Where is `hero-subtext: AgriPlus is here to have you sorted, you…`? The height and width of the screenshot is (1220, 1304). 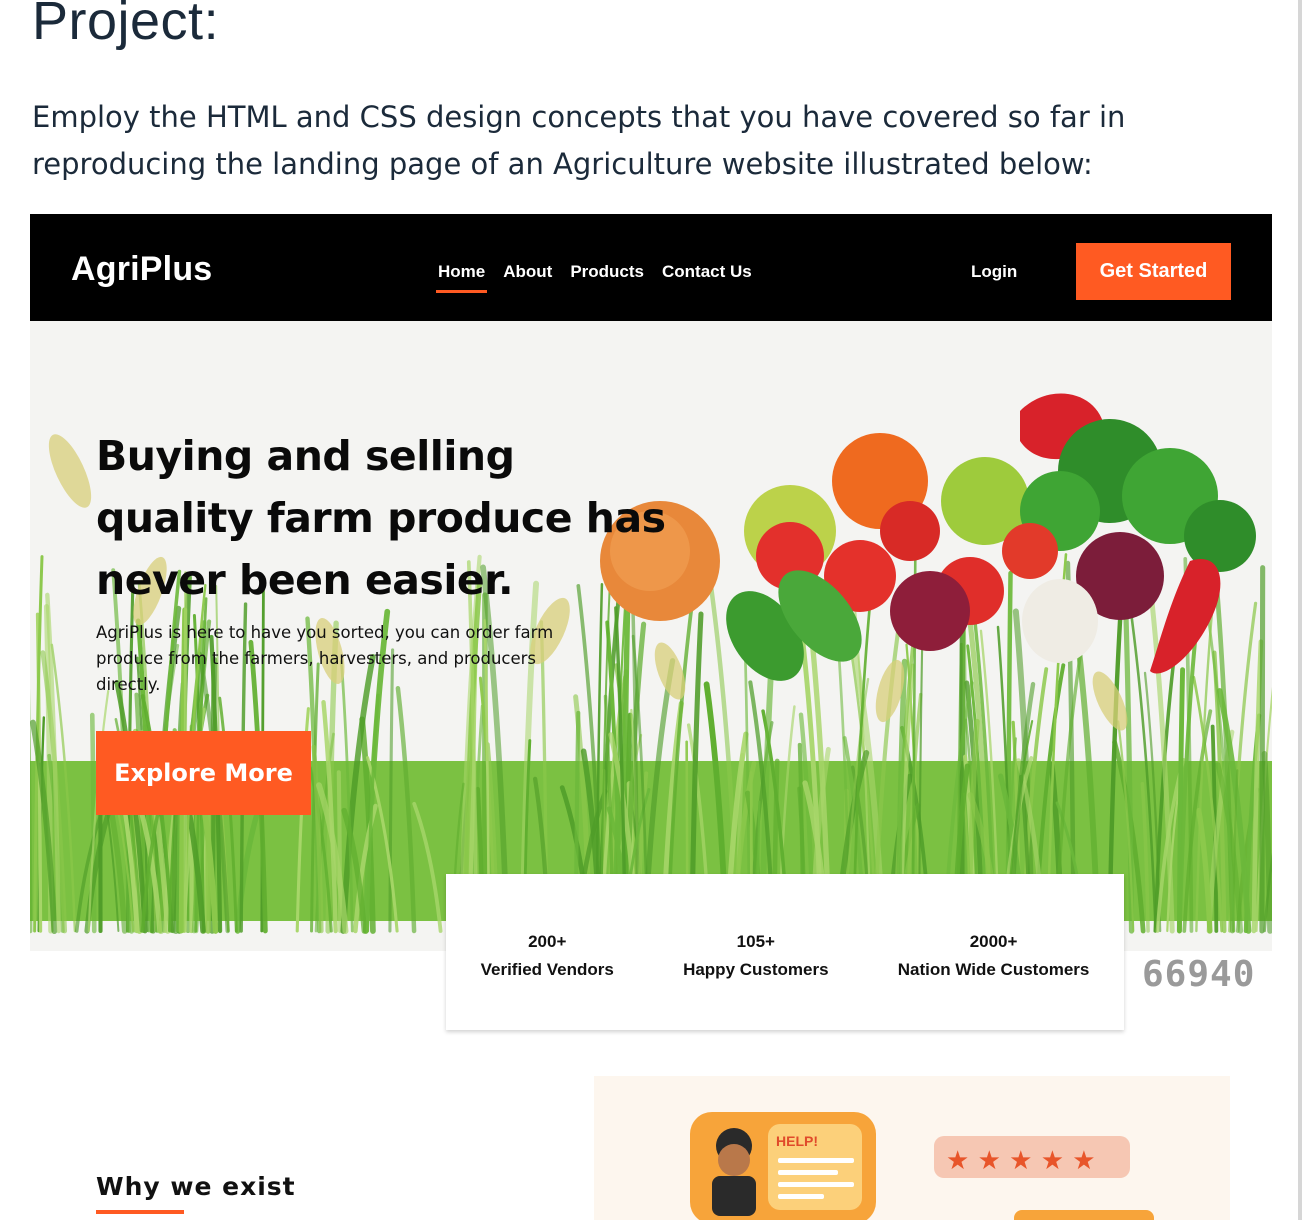
hero-subtext: AgriPlus is here to have you sorted, you… is located at coordinates (325, 658).